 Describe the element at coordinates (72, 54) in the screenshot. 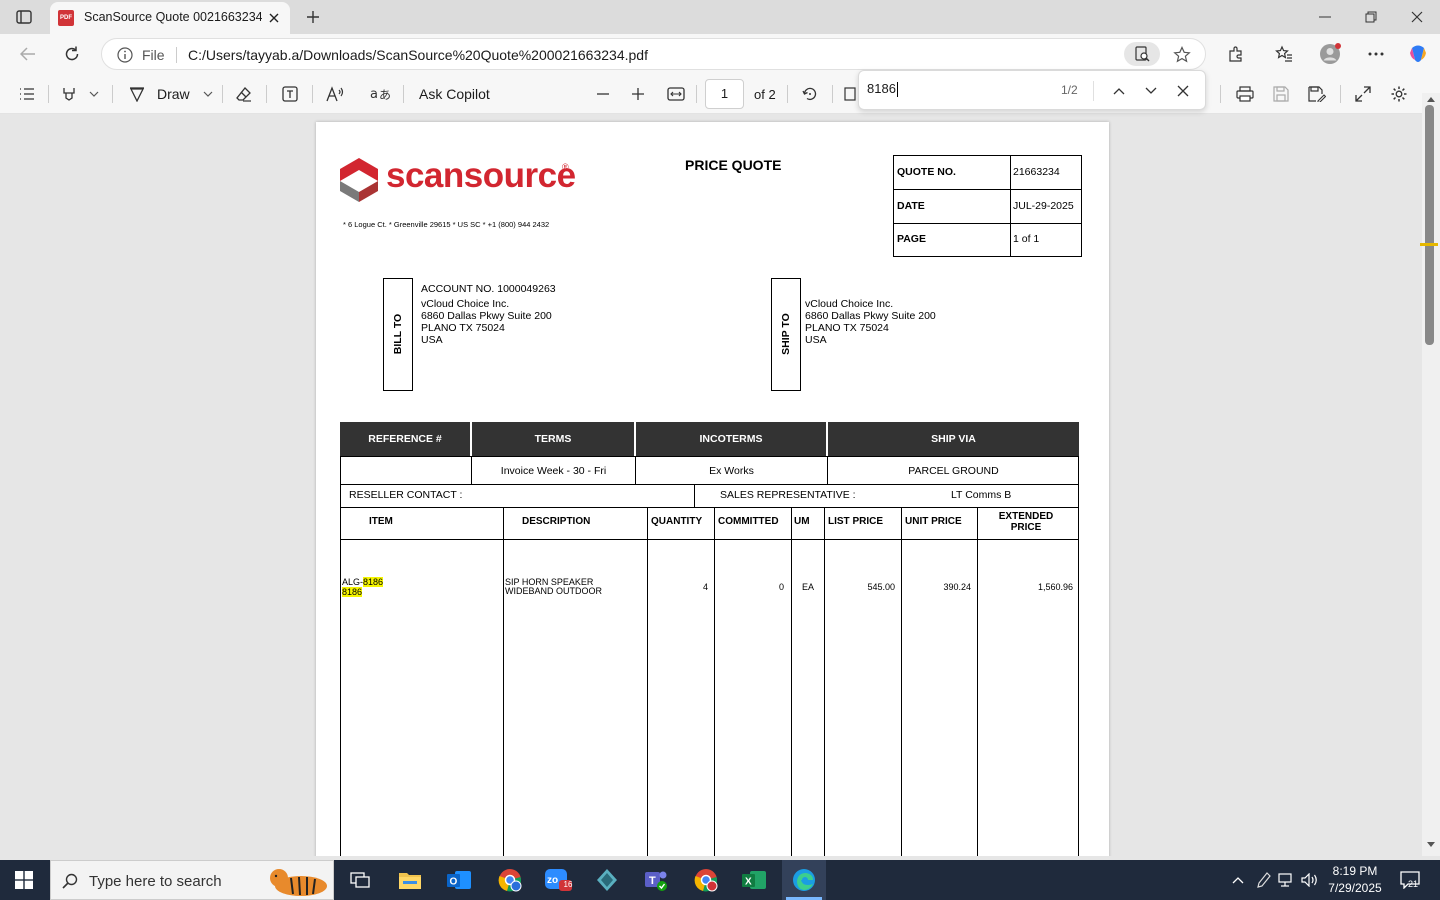

I see `refresh-icon` at that location.